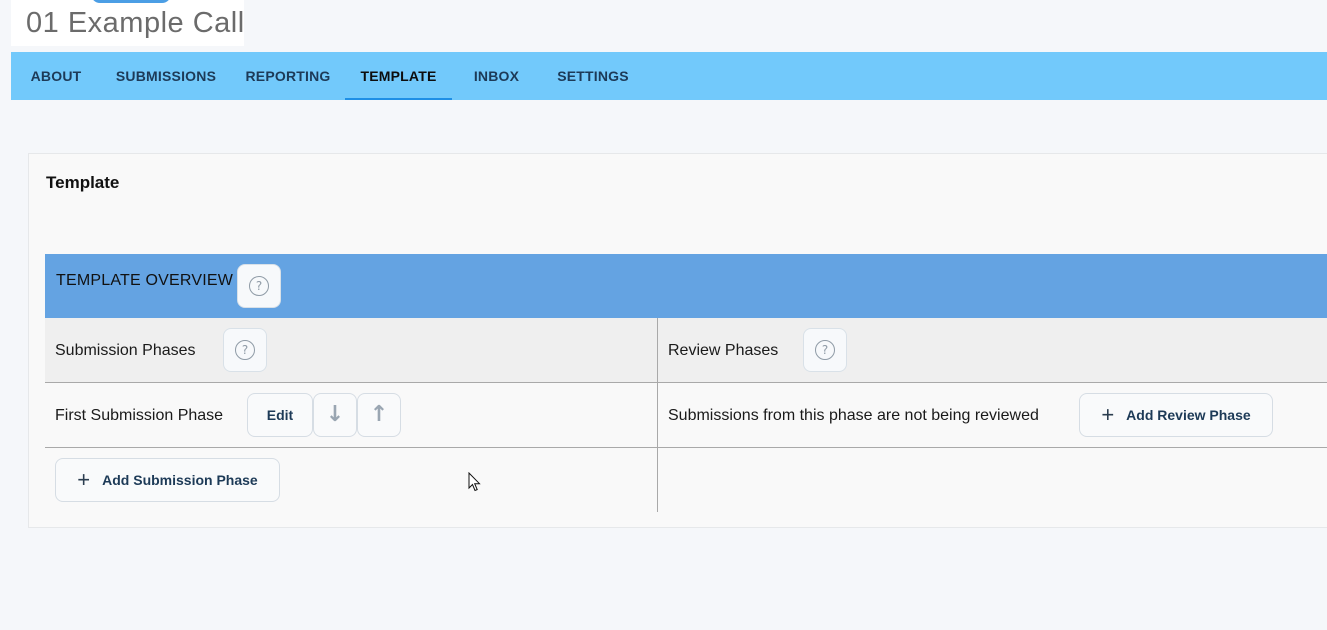 The image size is (1327, 630). I want to click on overview-help-button: ?, so click(259, 286).